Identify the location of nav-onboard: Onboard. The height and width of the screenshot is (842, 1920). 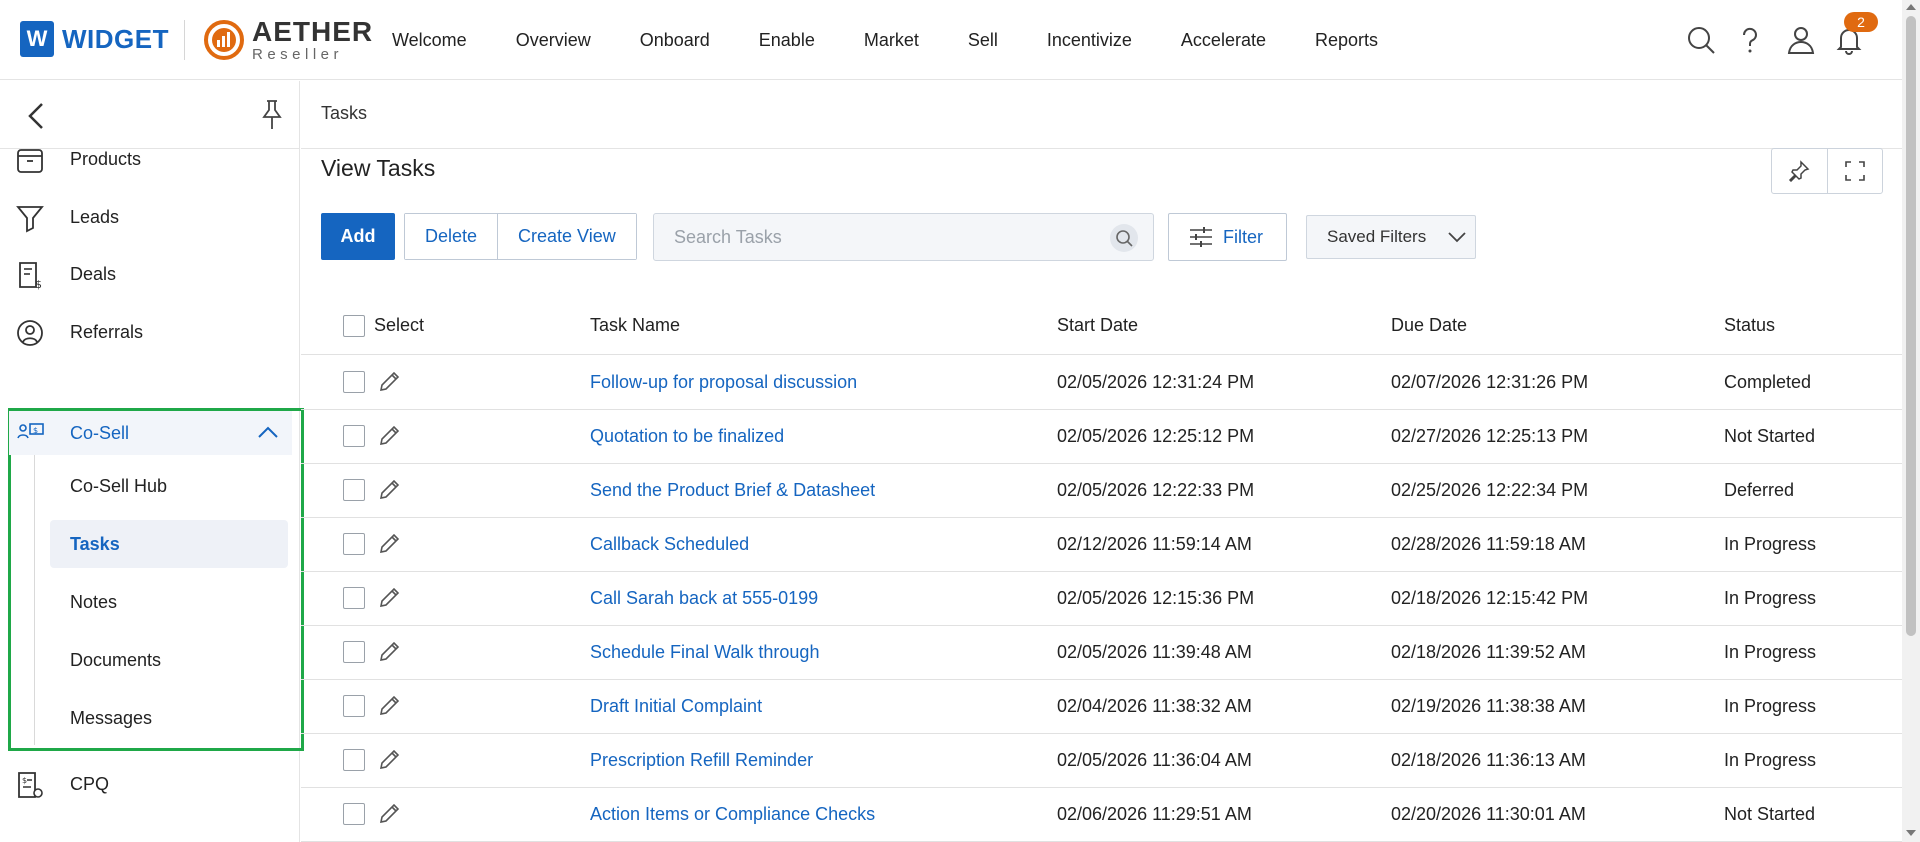
(675, 40).